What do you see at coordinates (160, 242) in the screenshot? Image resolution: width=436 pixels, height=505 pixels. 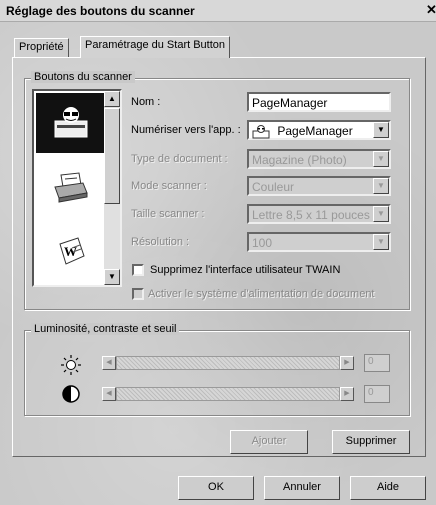 I see `resolution-label: Résolution :` at bounding box center [160, 242].